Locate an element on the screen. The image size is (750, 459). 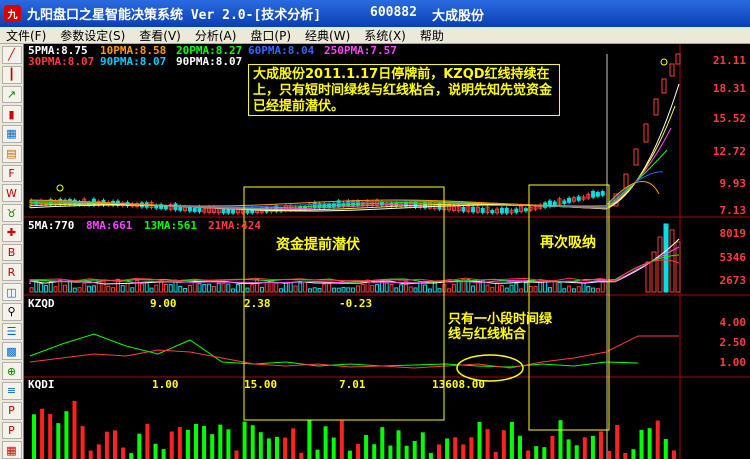
ma2-label-0: 30PMA:8.07 is located at coordinates (61, 61).